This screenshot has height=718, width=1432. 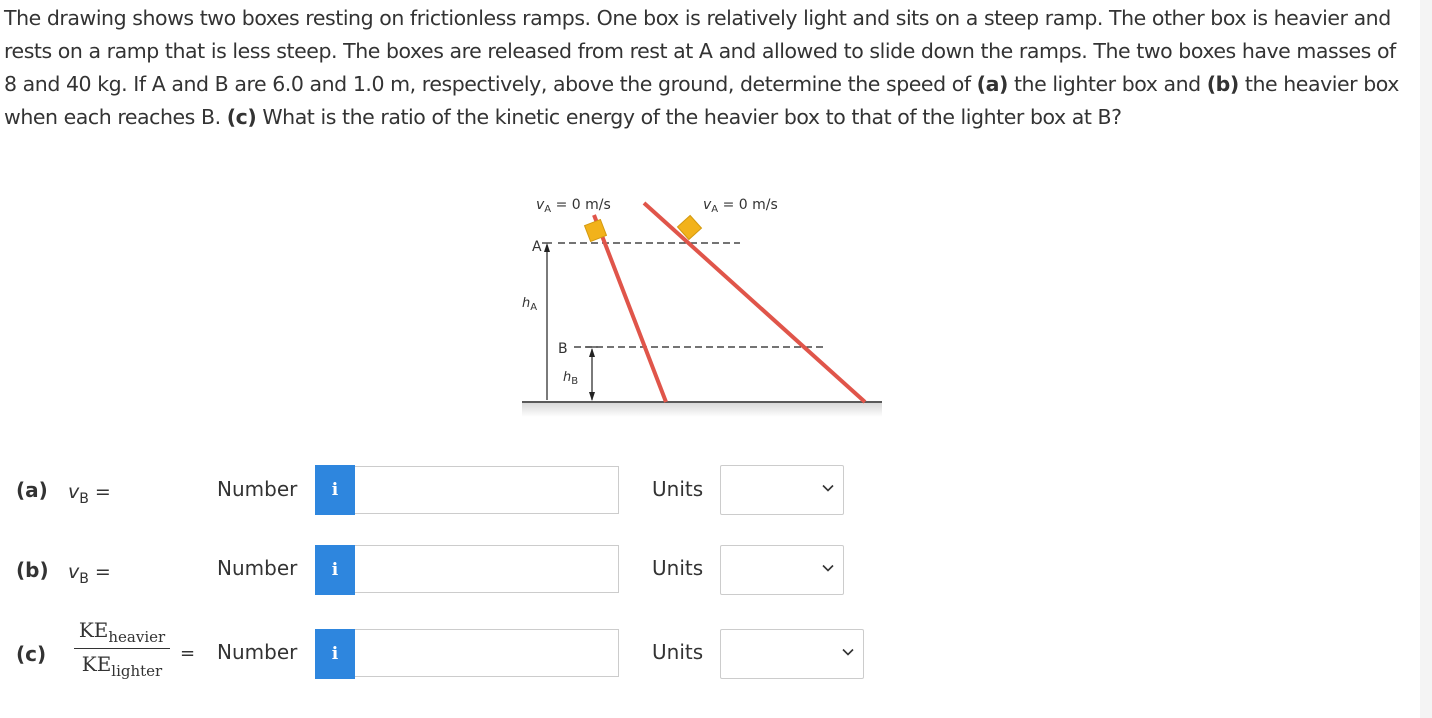 What do you see at coordinates (678, 489) in the screenshot?
I see `part-a-units-label: Units` at bounding box center [678, 489].